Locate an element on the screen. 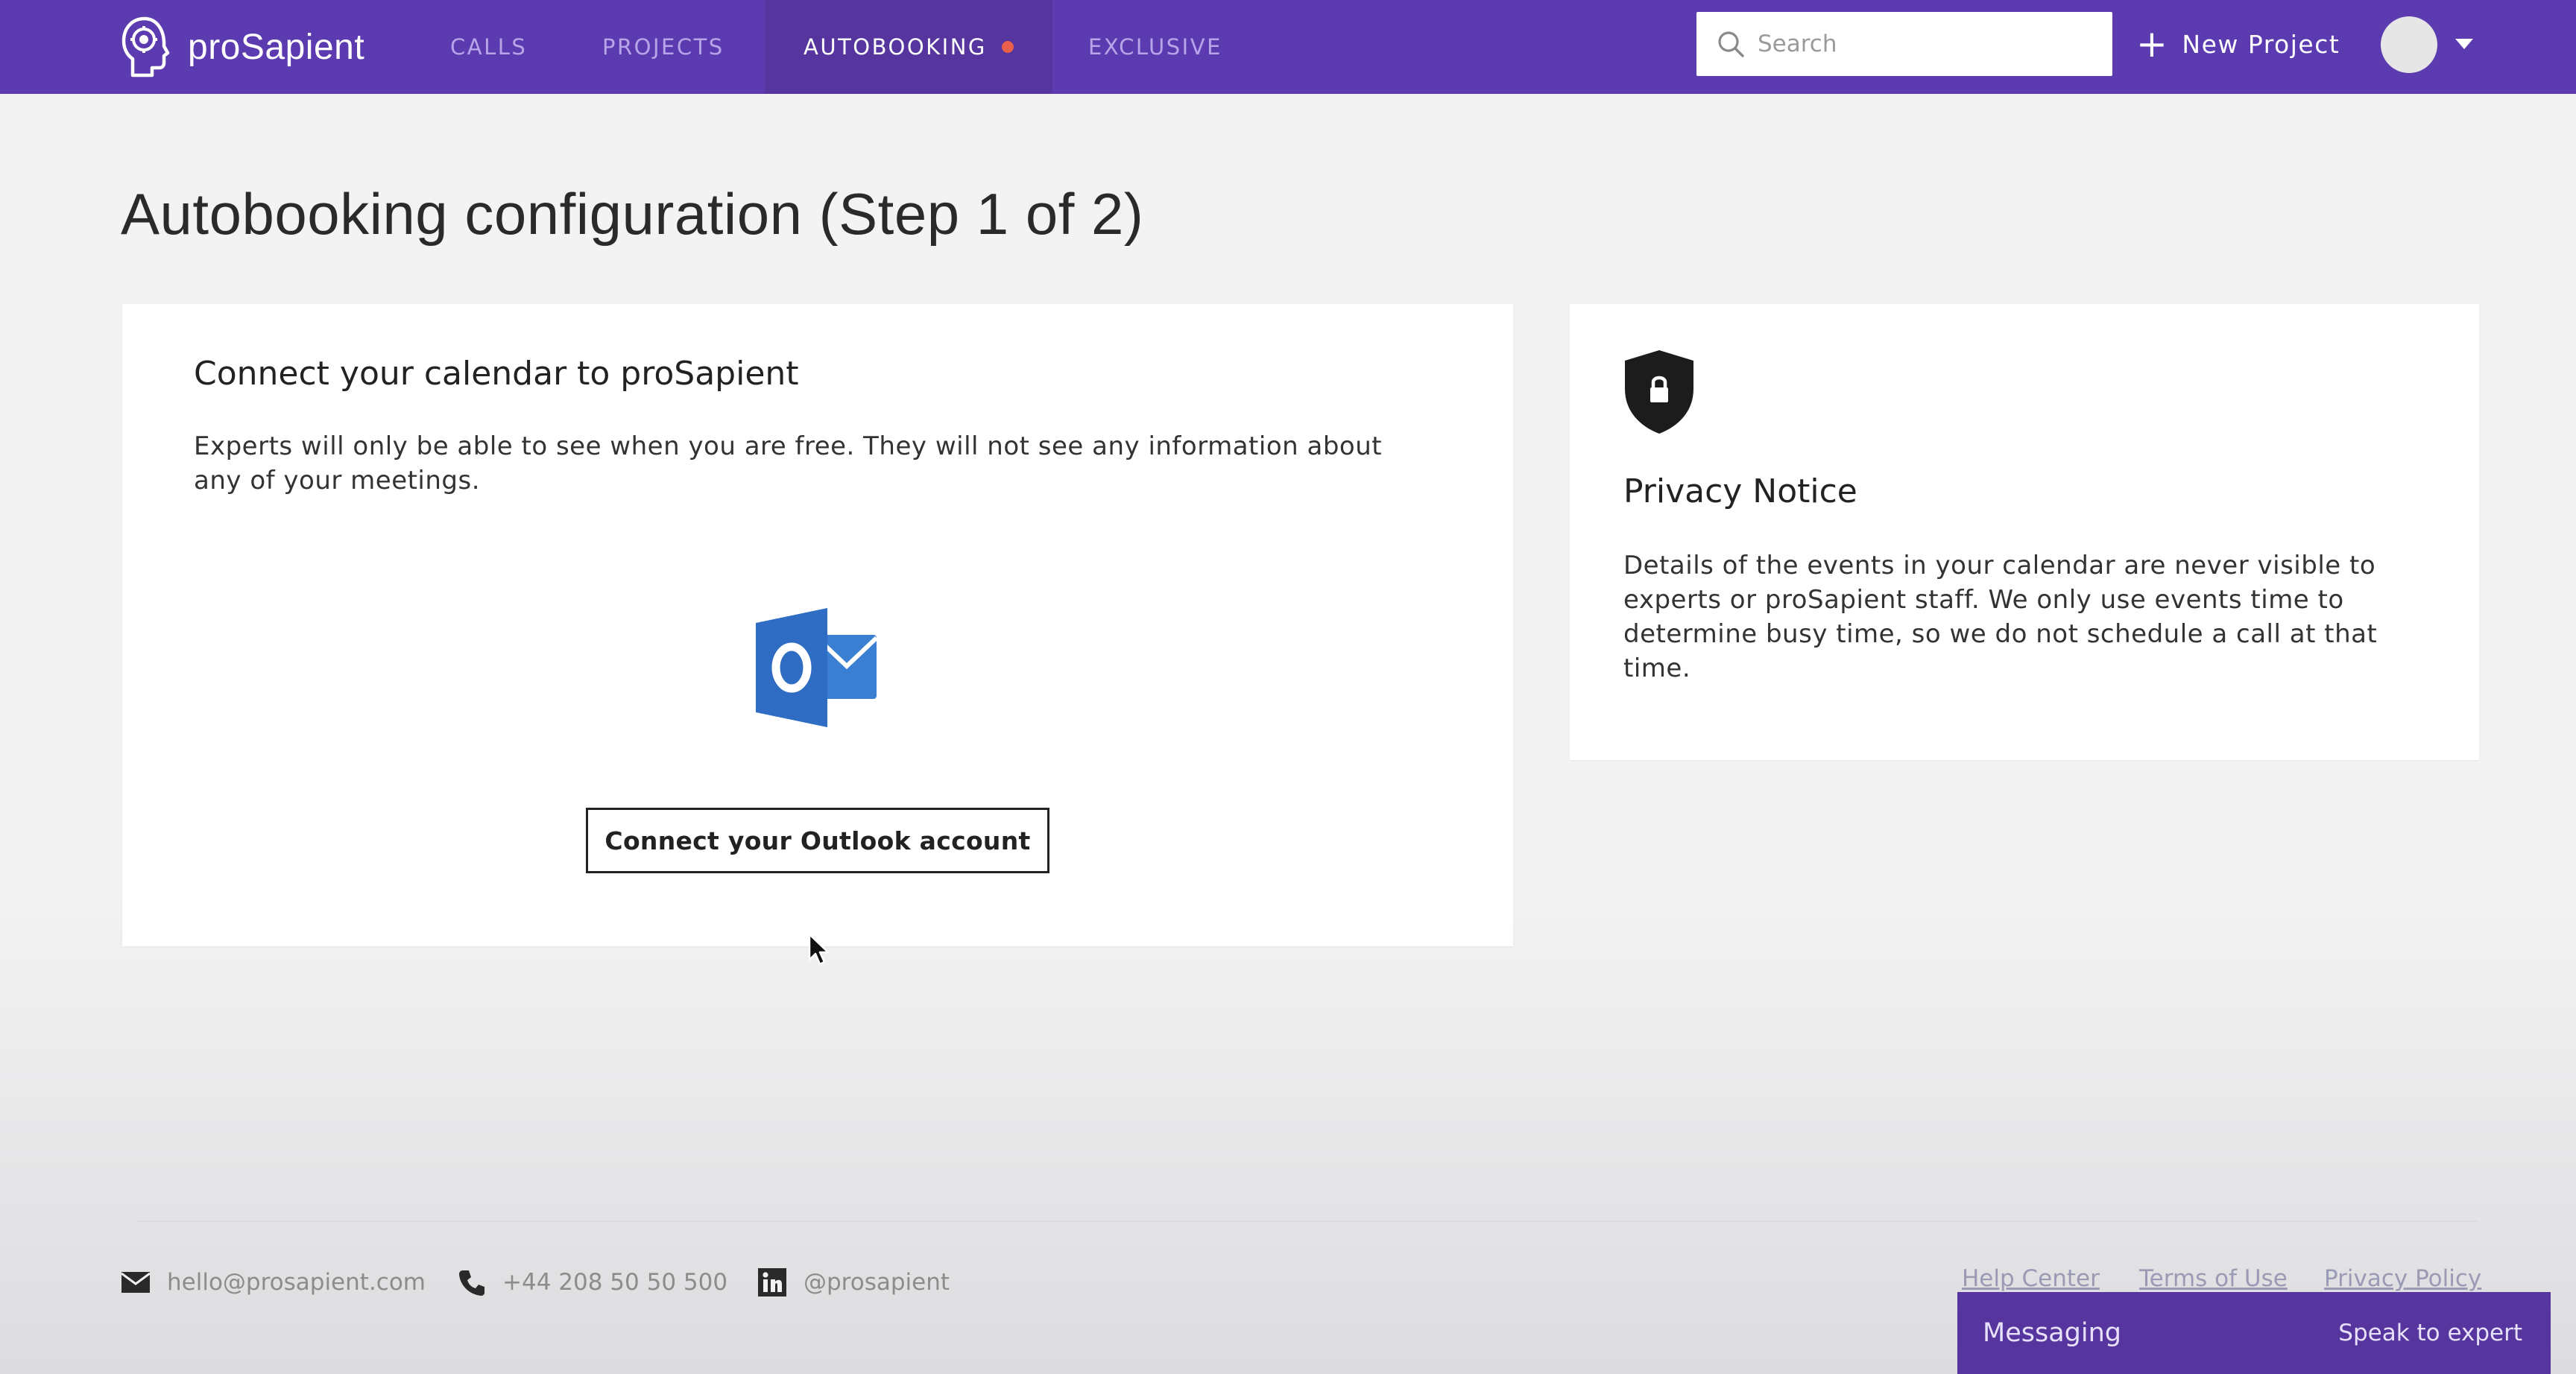 Image resolution: width=2576 pixels, height=1374 pixels. page-title: Autobooking configuration (Step 1 of 2) is located at coordinates (632, 214).